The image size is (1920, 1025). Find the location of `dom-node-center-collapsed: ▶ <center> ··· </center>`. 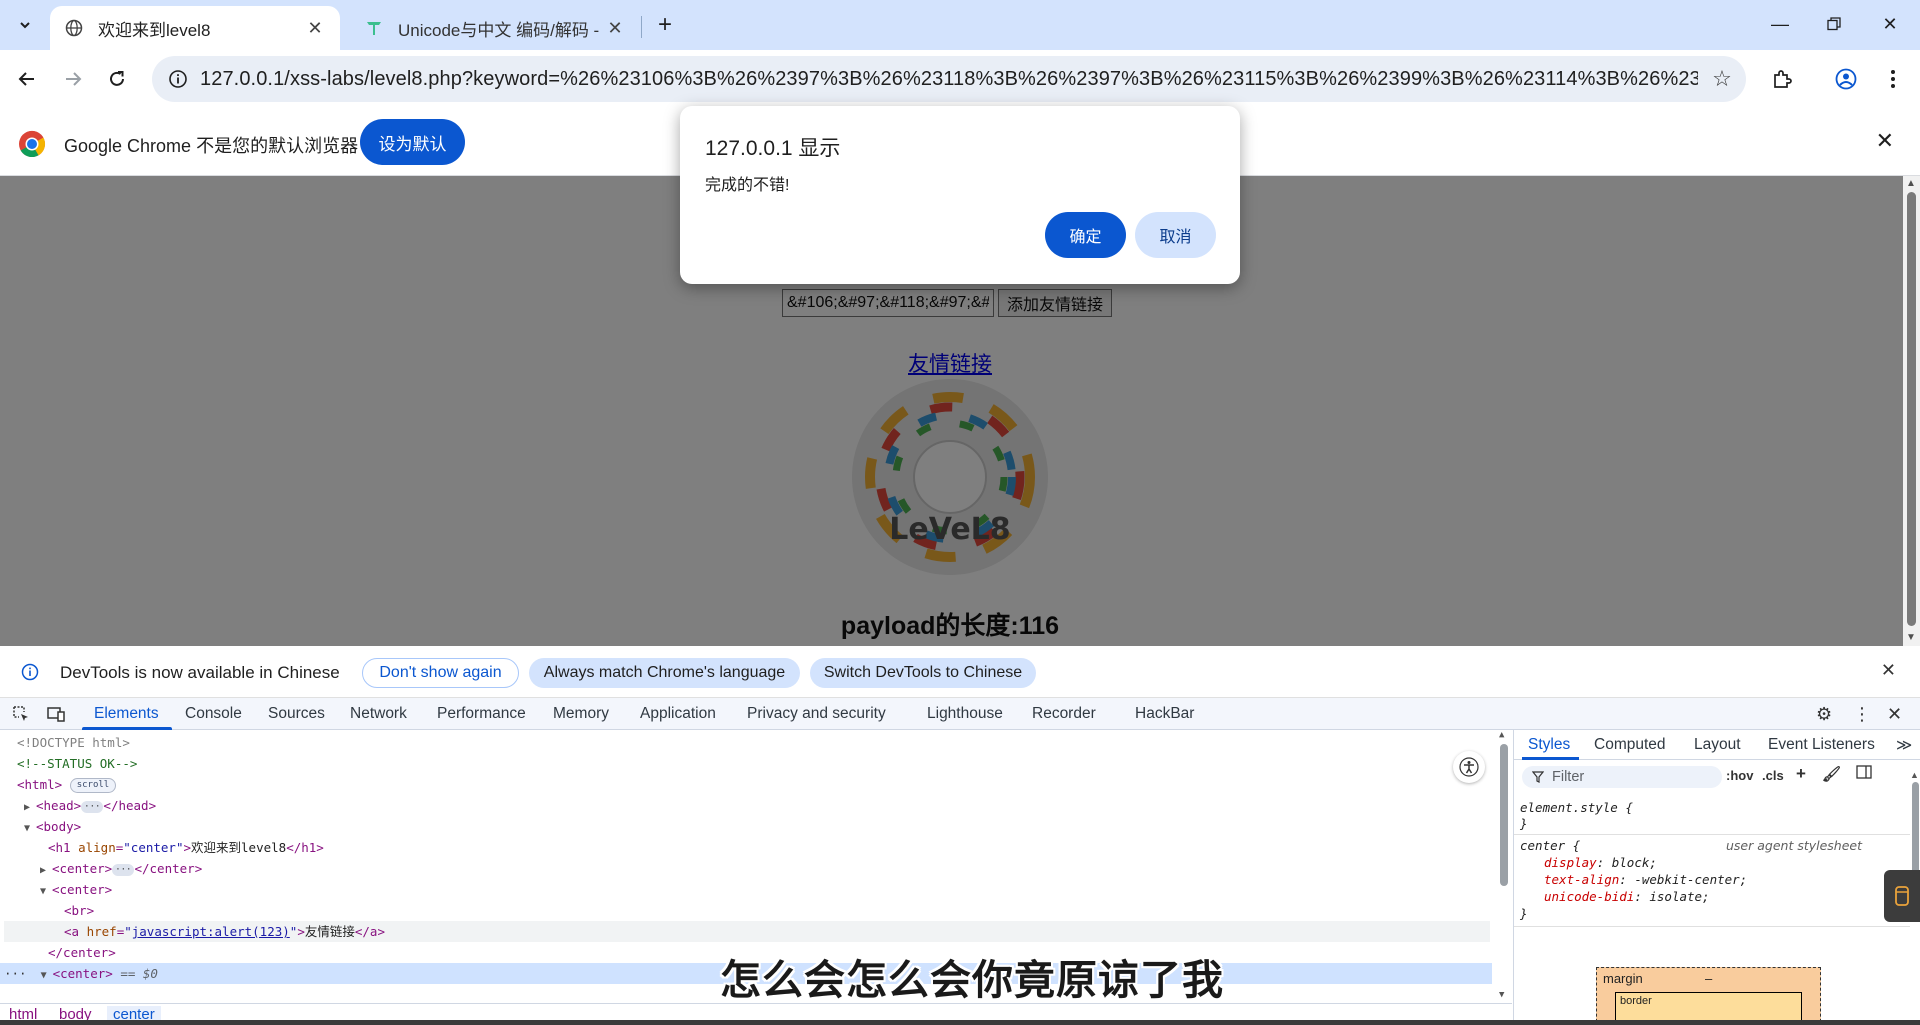

dom-node-center-collapsed: ▶ <center> ··· </center> is located at coordinates (121, 868).